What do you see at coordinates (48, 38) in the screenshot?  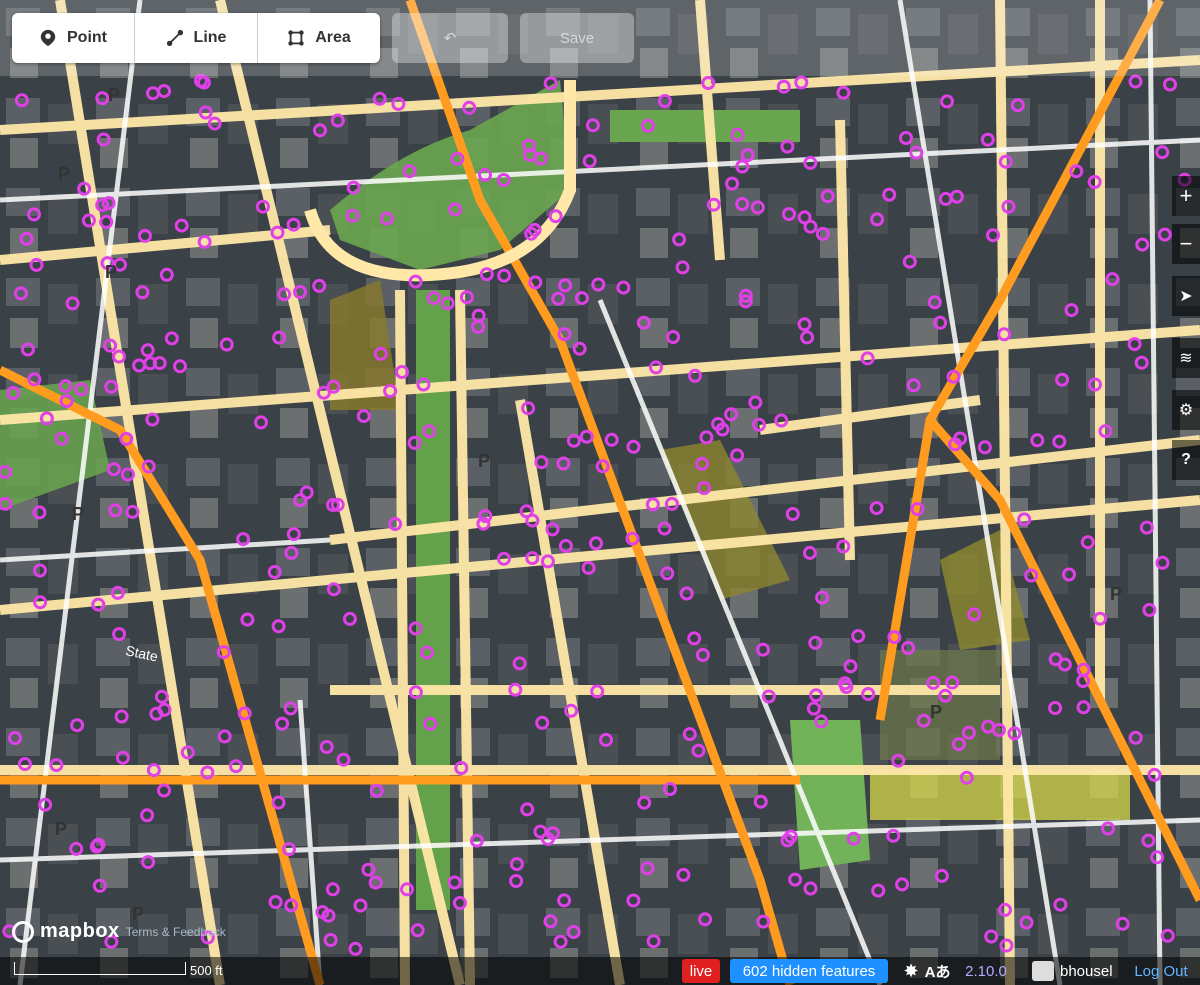 I see `map-pin-icon` at bounding box center [48, 38].